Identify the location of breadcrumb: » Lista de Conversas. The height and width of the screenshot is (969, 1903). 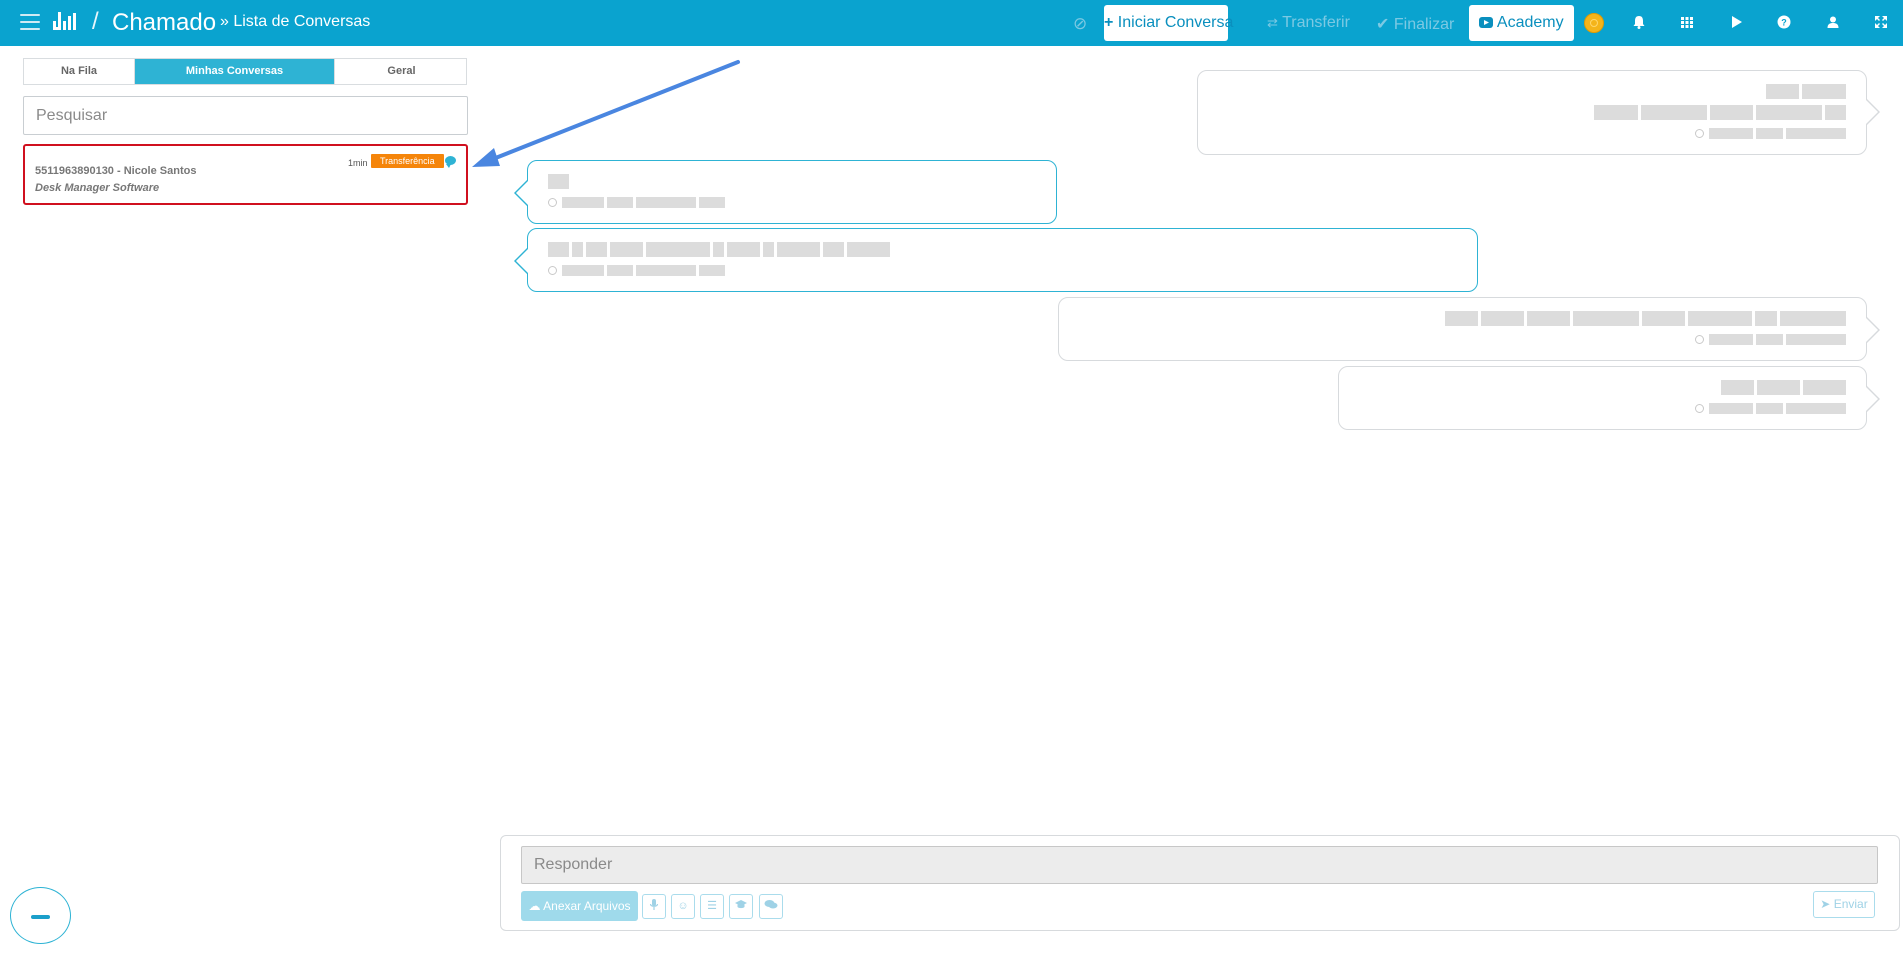
(295, 21).